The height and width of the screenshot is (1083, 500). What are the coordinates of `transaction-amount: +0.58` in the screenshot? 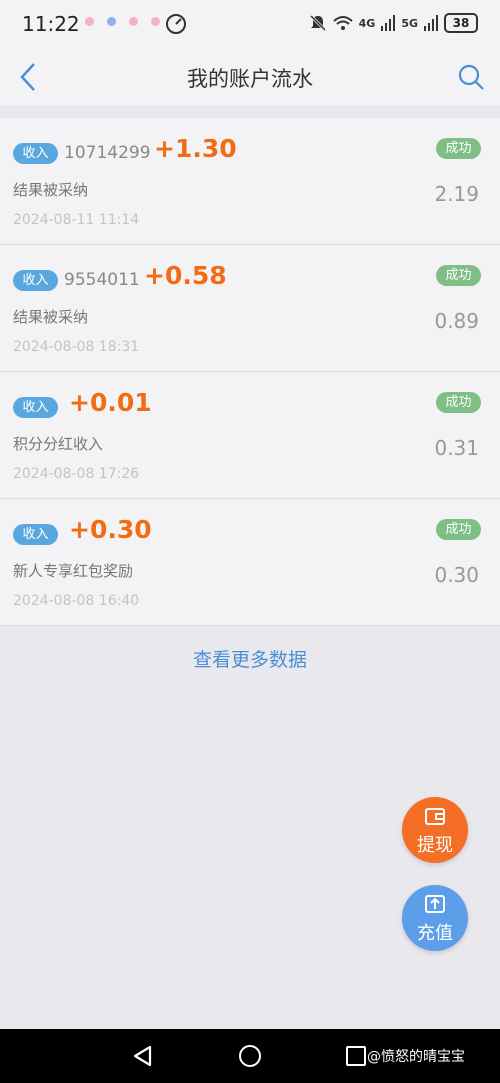 It's located at (185, 275).